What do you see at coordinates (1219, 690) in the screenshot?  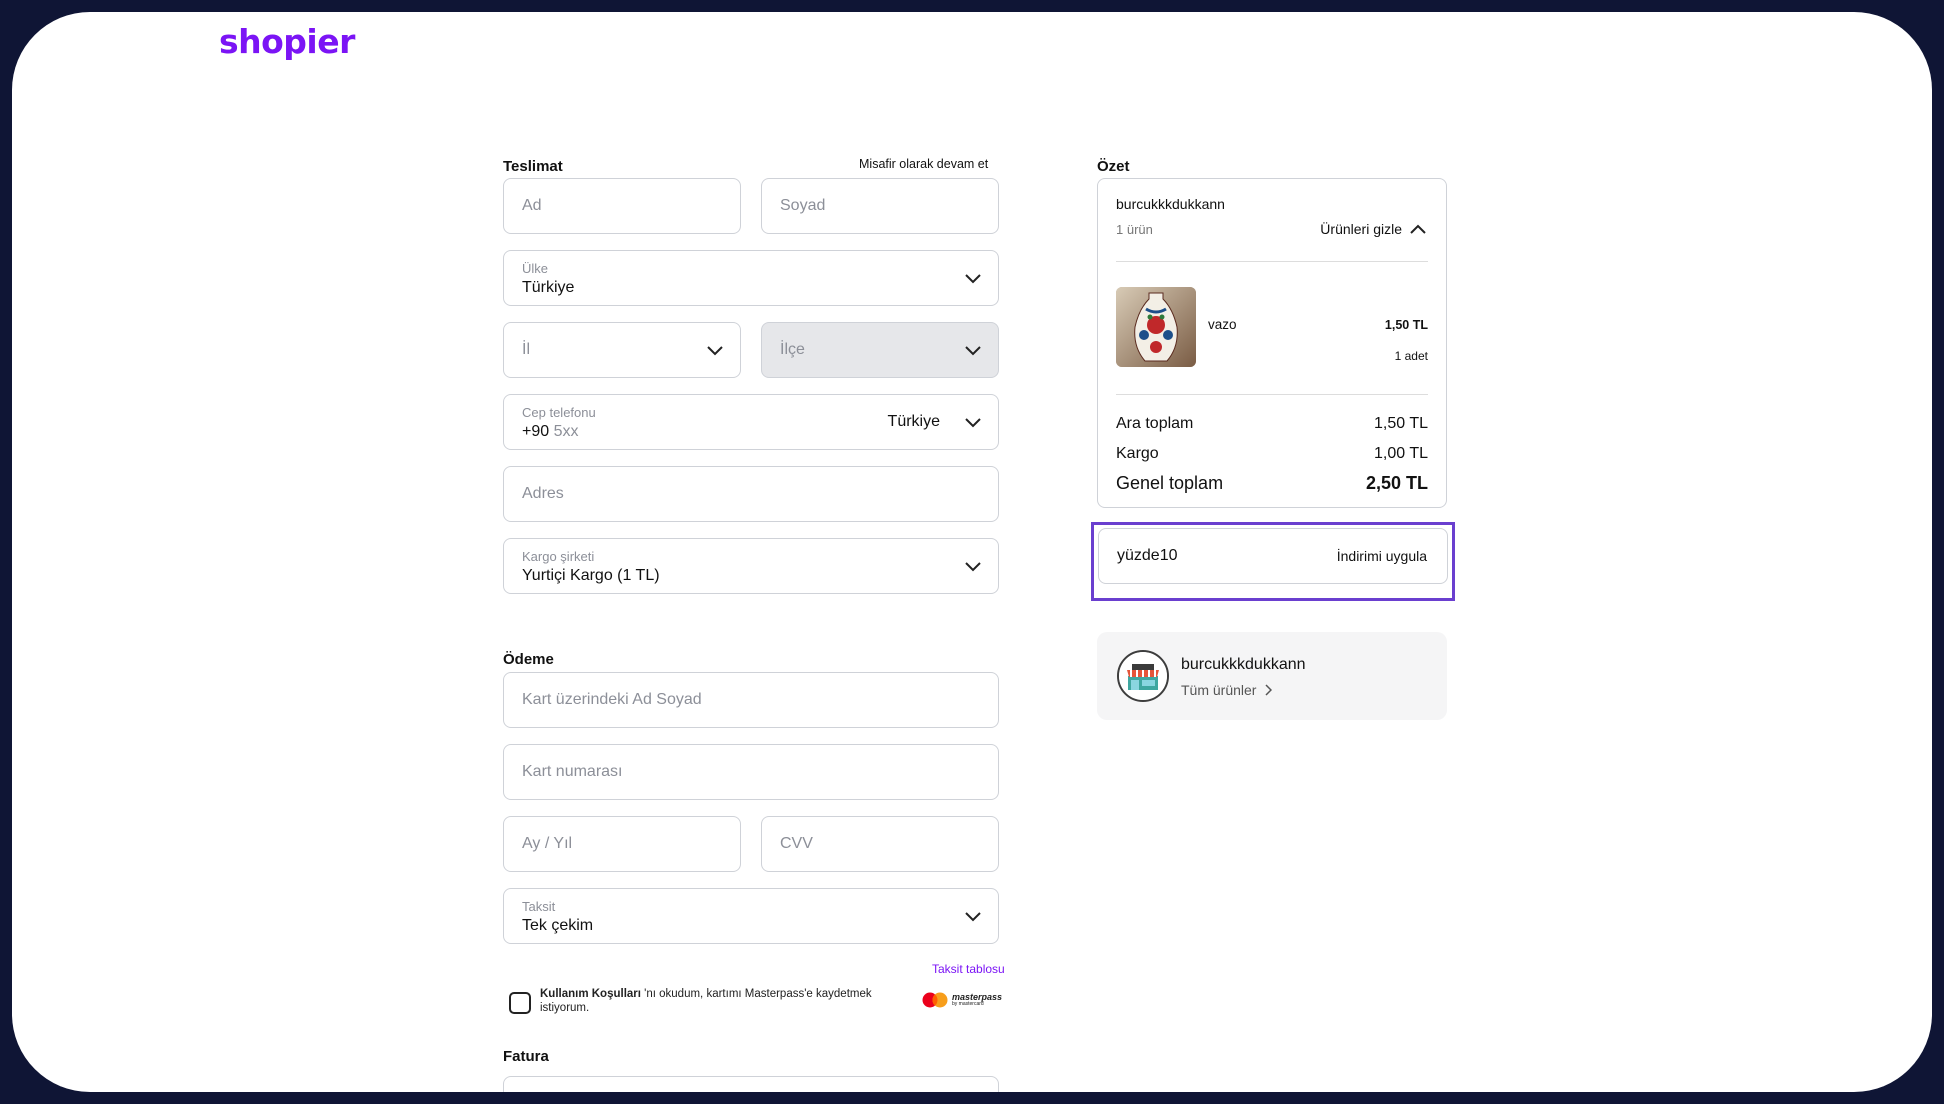 I see `all-products-label: Tüm ürünler` at bounding box center [1219, 690].